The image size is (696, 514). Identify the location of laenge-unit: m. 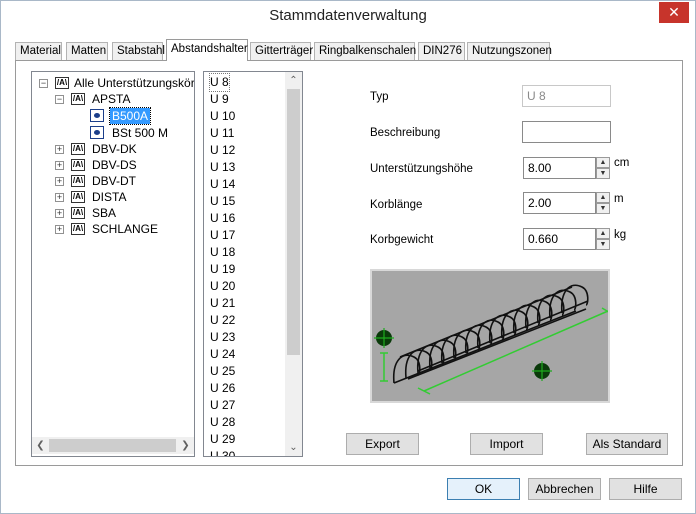
(619, 199).